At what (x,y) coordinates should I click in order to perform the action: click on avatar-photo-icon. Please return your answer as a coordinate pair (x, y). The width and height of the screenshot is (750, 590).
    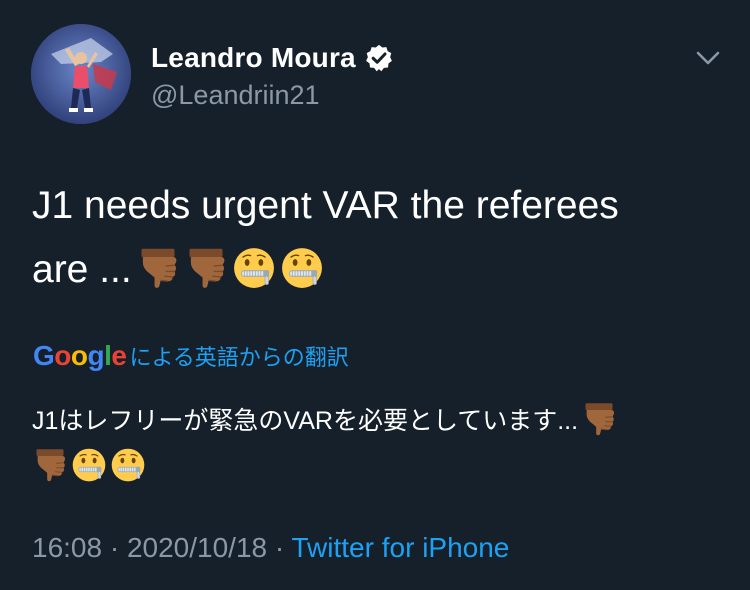
    Looking at the image, I should click on (81, 74).